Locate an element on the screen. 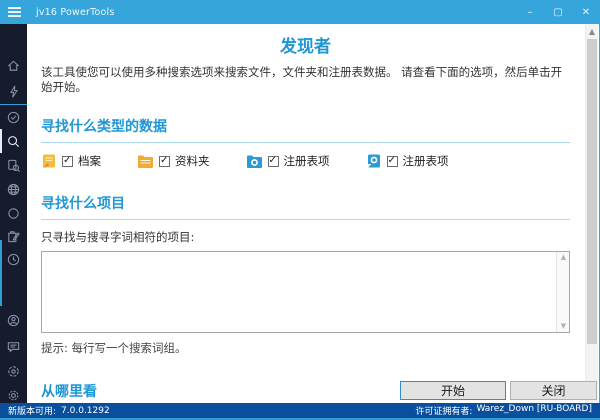 The height and width of the screenshot is (420, 600). option-registry-values: 注册表项 is located at coordinates (407, 161).